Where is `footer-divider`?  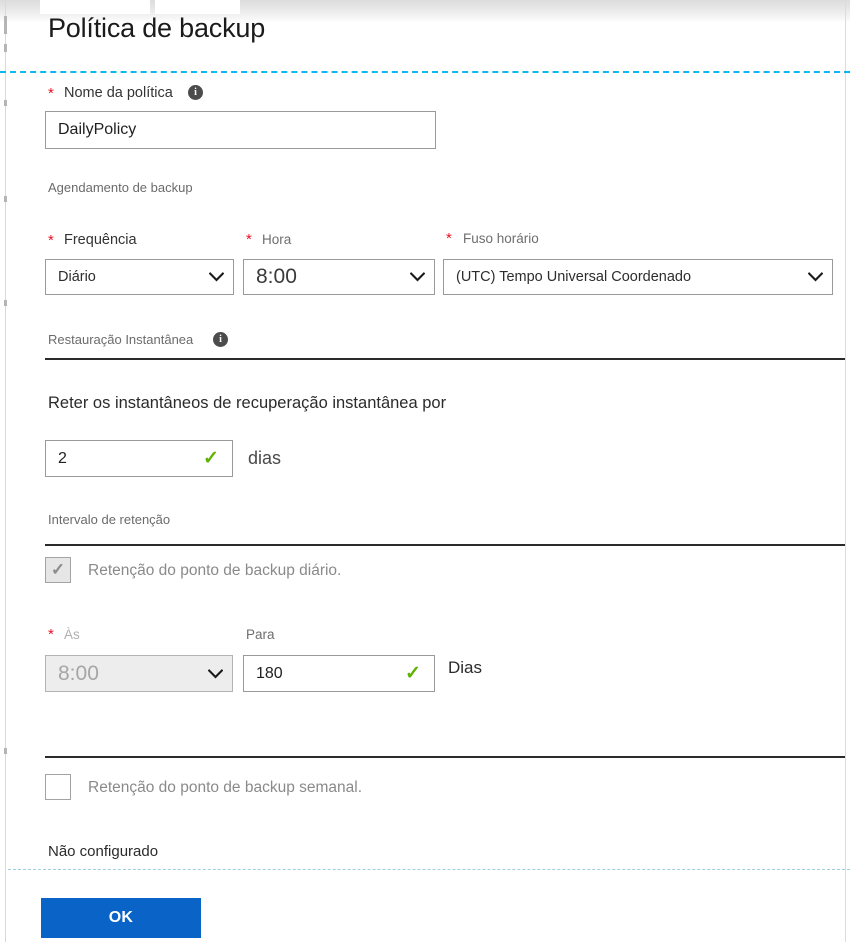 footer-divider is located at coordinates (429, 869).